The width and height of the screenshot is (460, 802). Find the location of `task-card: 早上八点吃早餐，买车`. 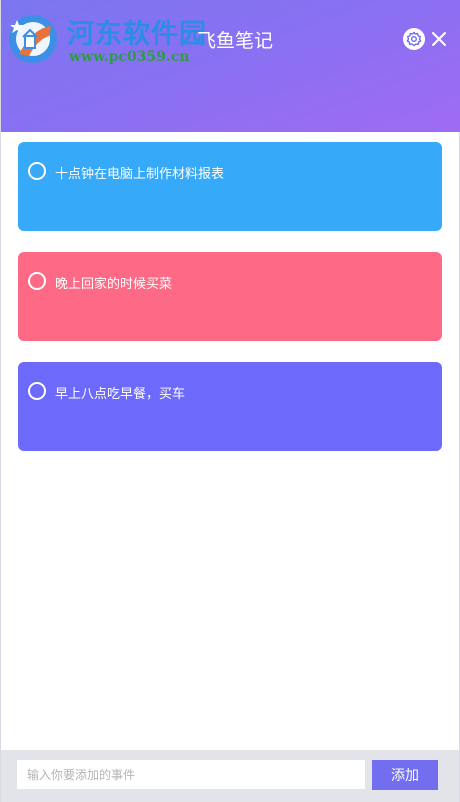

task-card: 早上八点吃早餐，买车 is located at coordinates (230, 406).